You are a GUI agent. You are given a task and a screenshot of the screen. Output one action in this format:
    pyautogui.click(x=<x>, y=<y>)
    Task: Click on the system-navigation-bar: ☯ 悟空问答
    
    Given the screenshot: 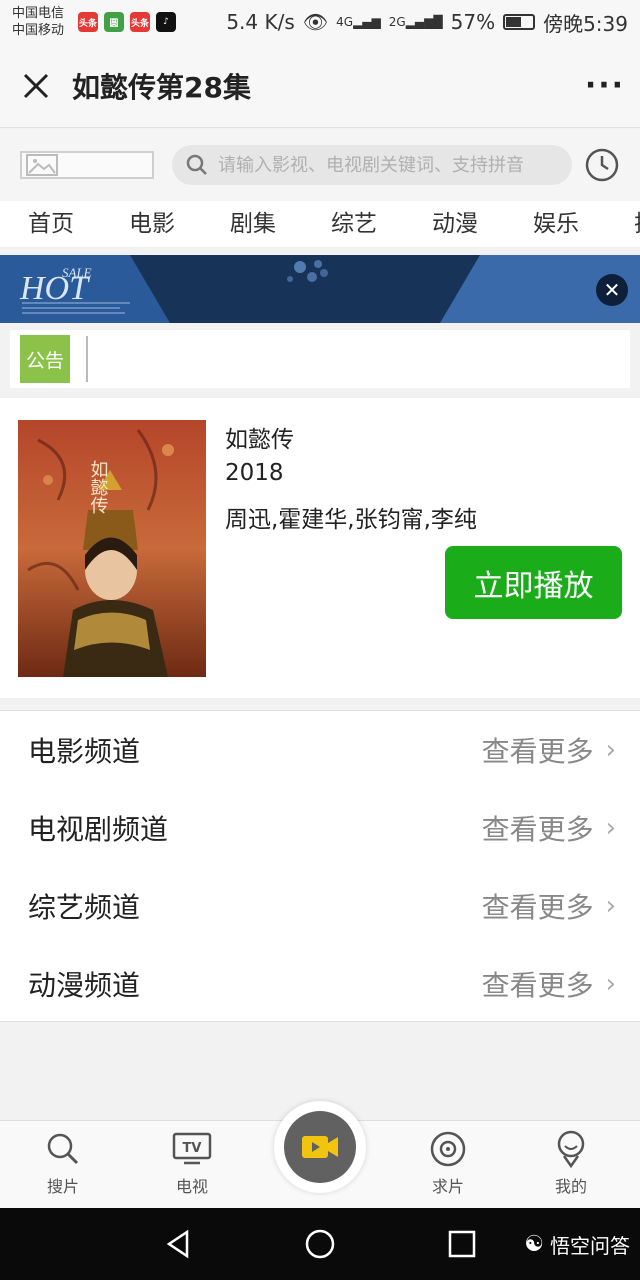 What is the action you would take?
    pyautogui.click(x=320, y=1244)
    